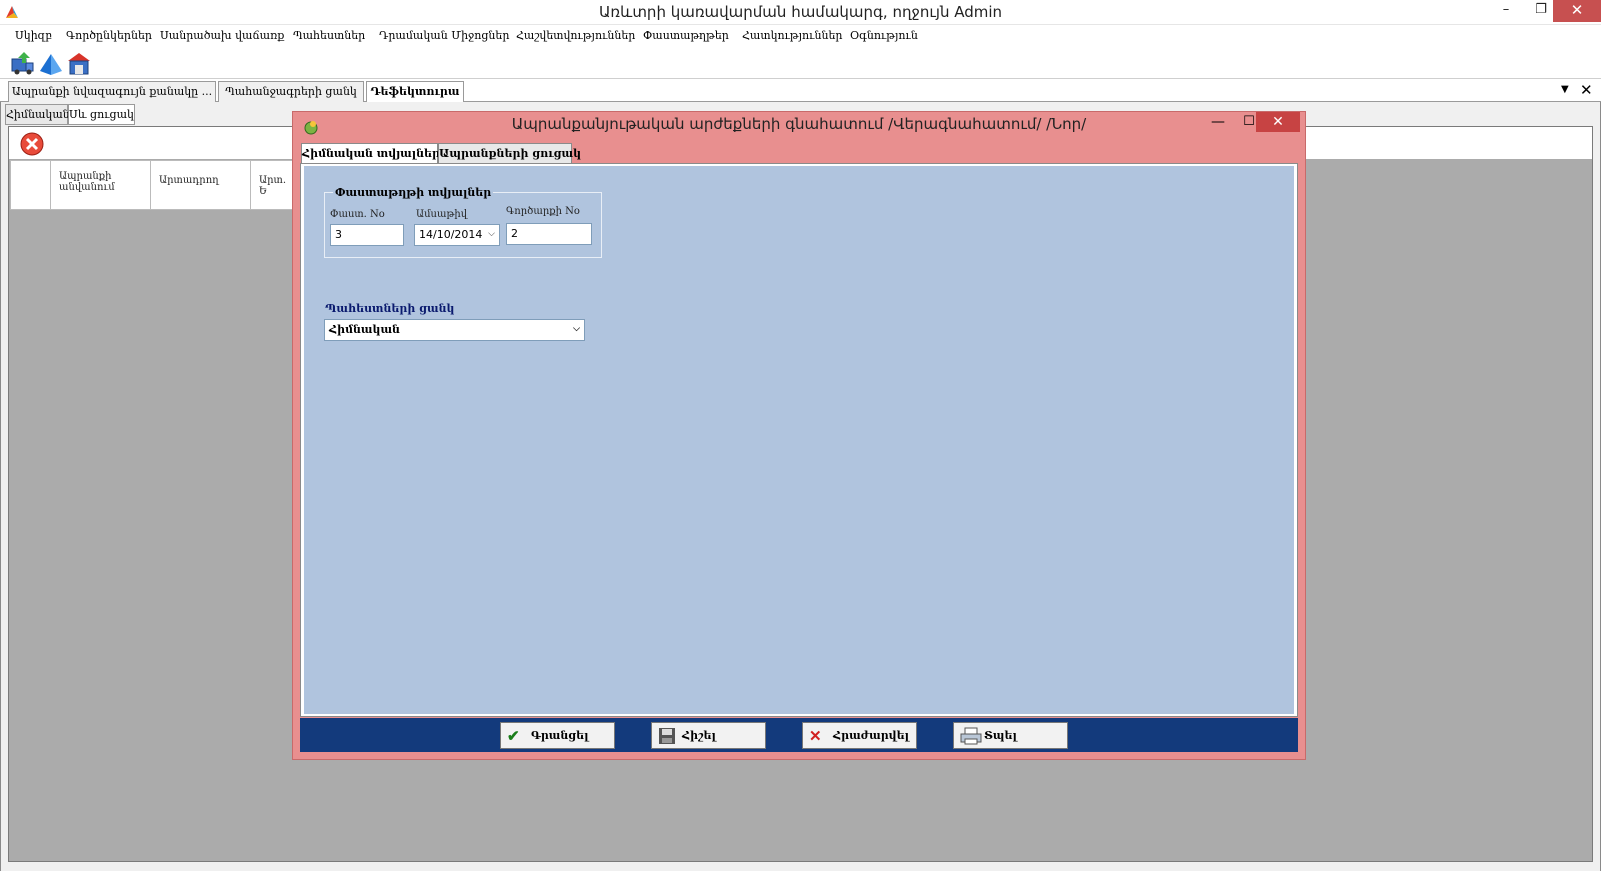  What do you see at coordinates (442, 214) in the screenshot?
I see `date-label: Ամսաթիվ` at bounding box center [442, 214].